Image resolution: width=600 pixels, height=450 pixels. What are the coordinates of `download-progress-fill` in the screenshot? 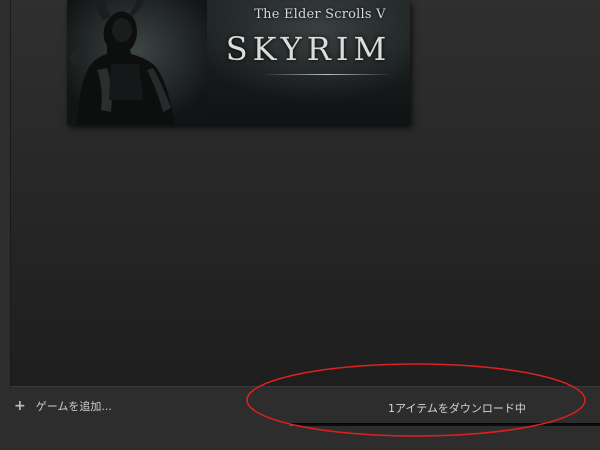 It's located at (292, 425).